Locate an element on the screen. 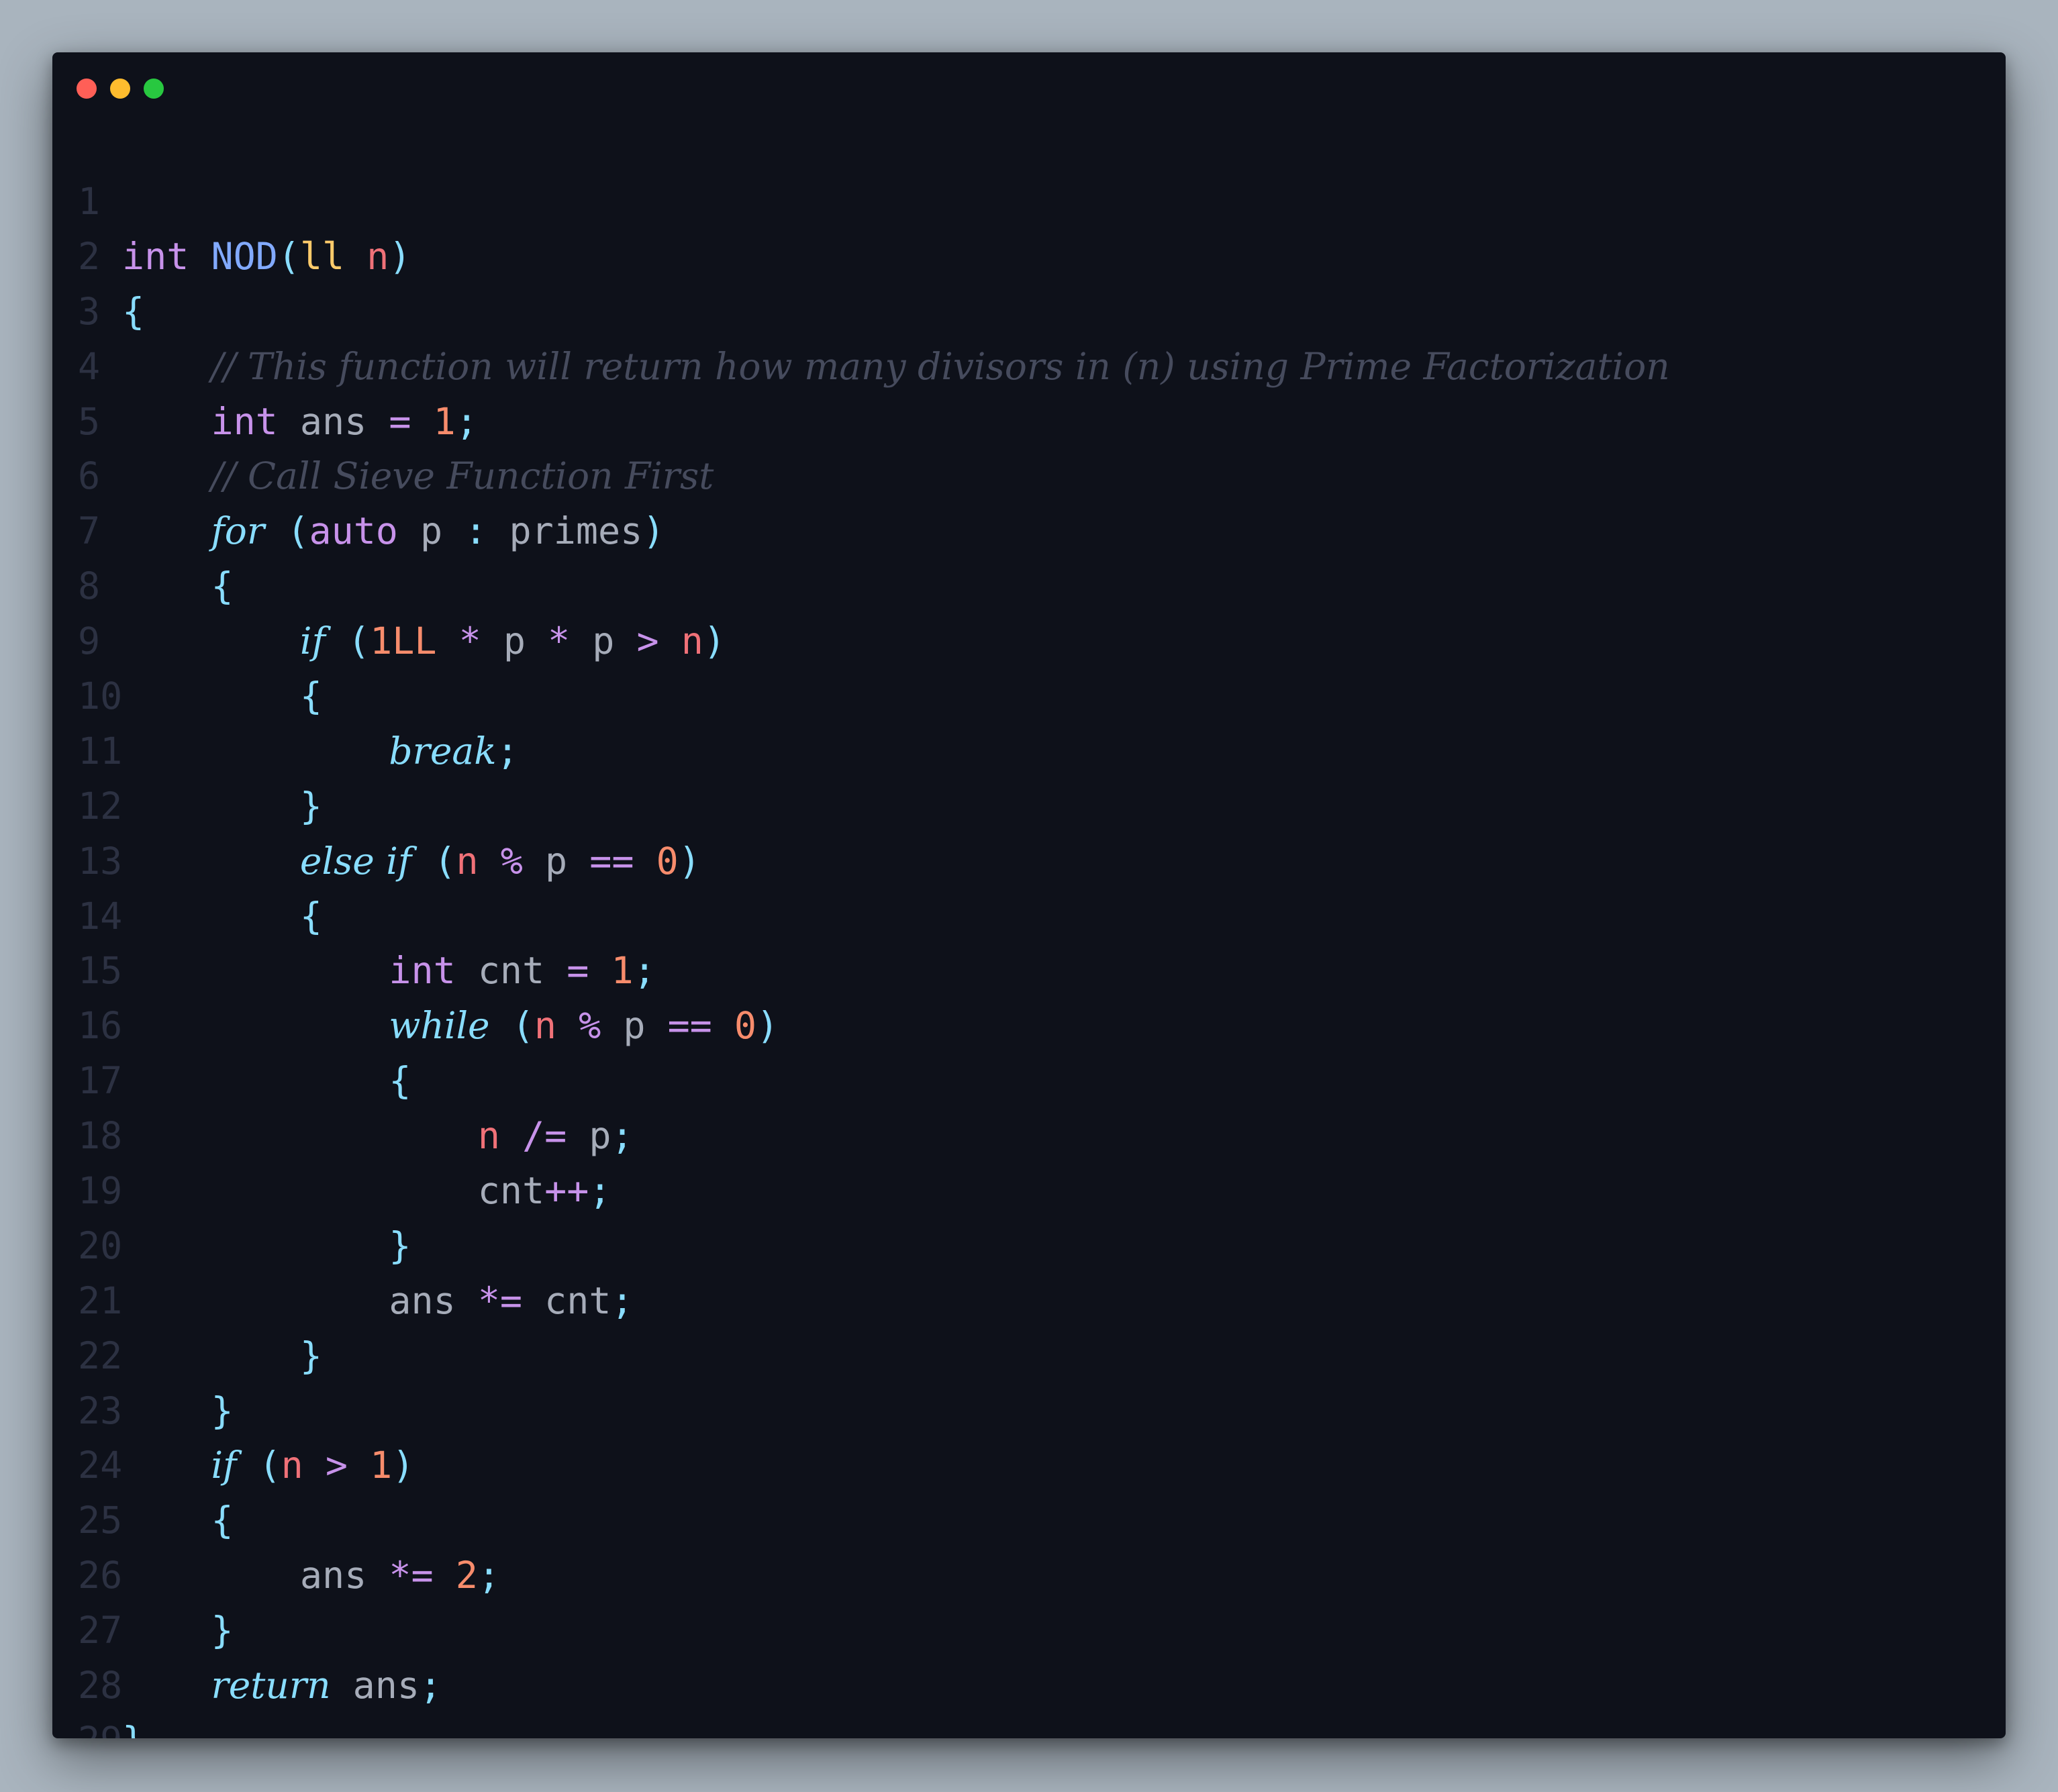  code-line: 18 n /= p; is located at coordinates (874, 1136).